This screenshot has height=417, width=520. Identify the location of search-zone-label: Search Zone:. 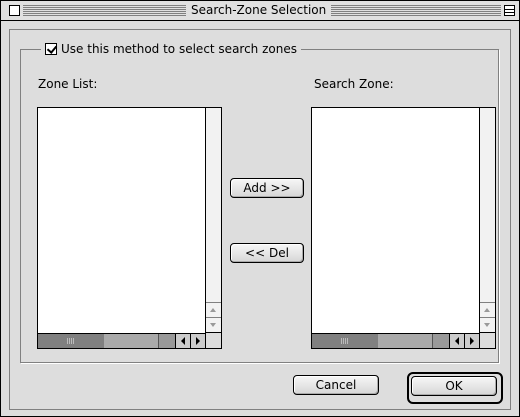
(354, 84).